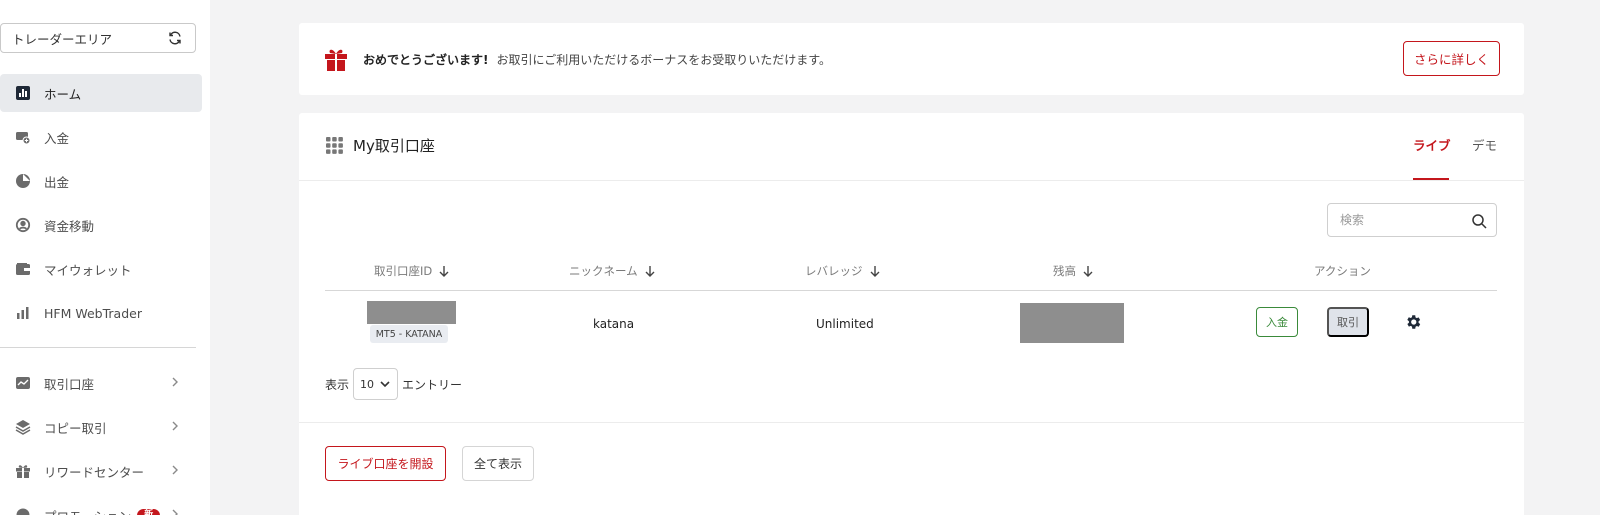 The image size is (1600, 515). I want to click on deposit-button: 入金, so click(1277, 322).